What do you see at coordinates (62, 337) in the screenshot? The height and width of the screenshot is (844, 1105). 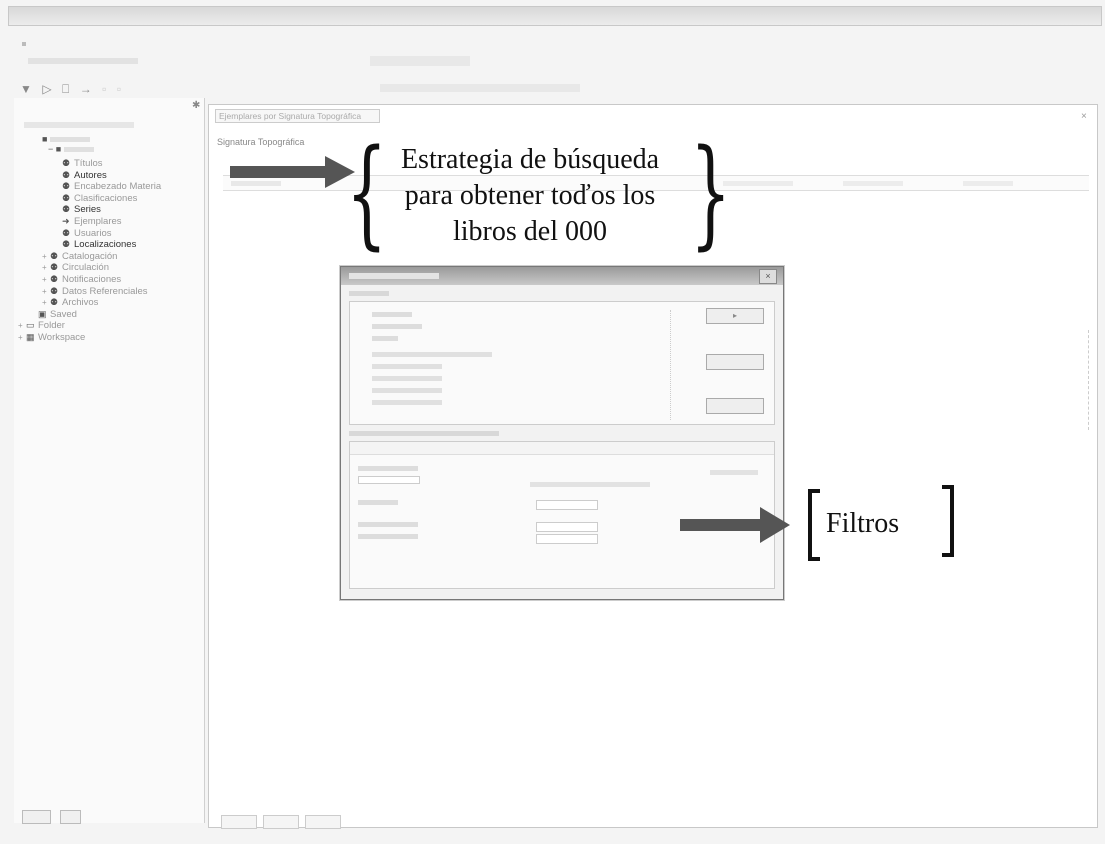 I see `tree-item-label: Workspace` at bounding box center [62, 337].